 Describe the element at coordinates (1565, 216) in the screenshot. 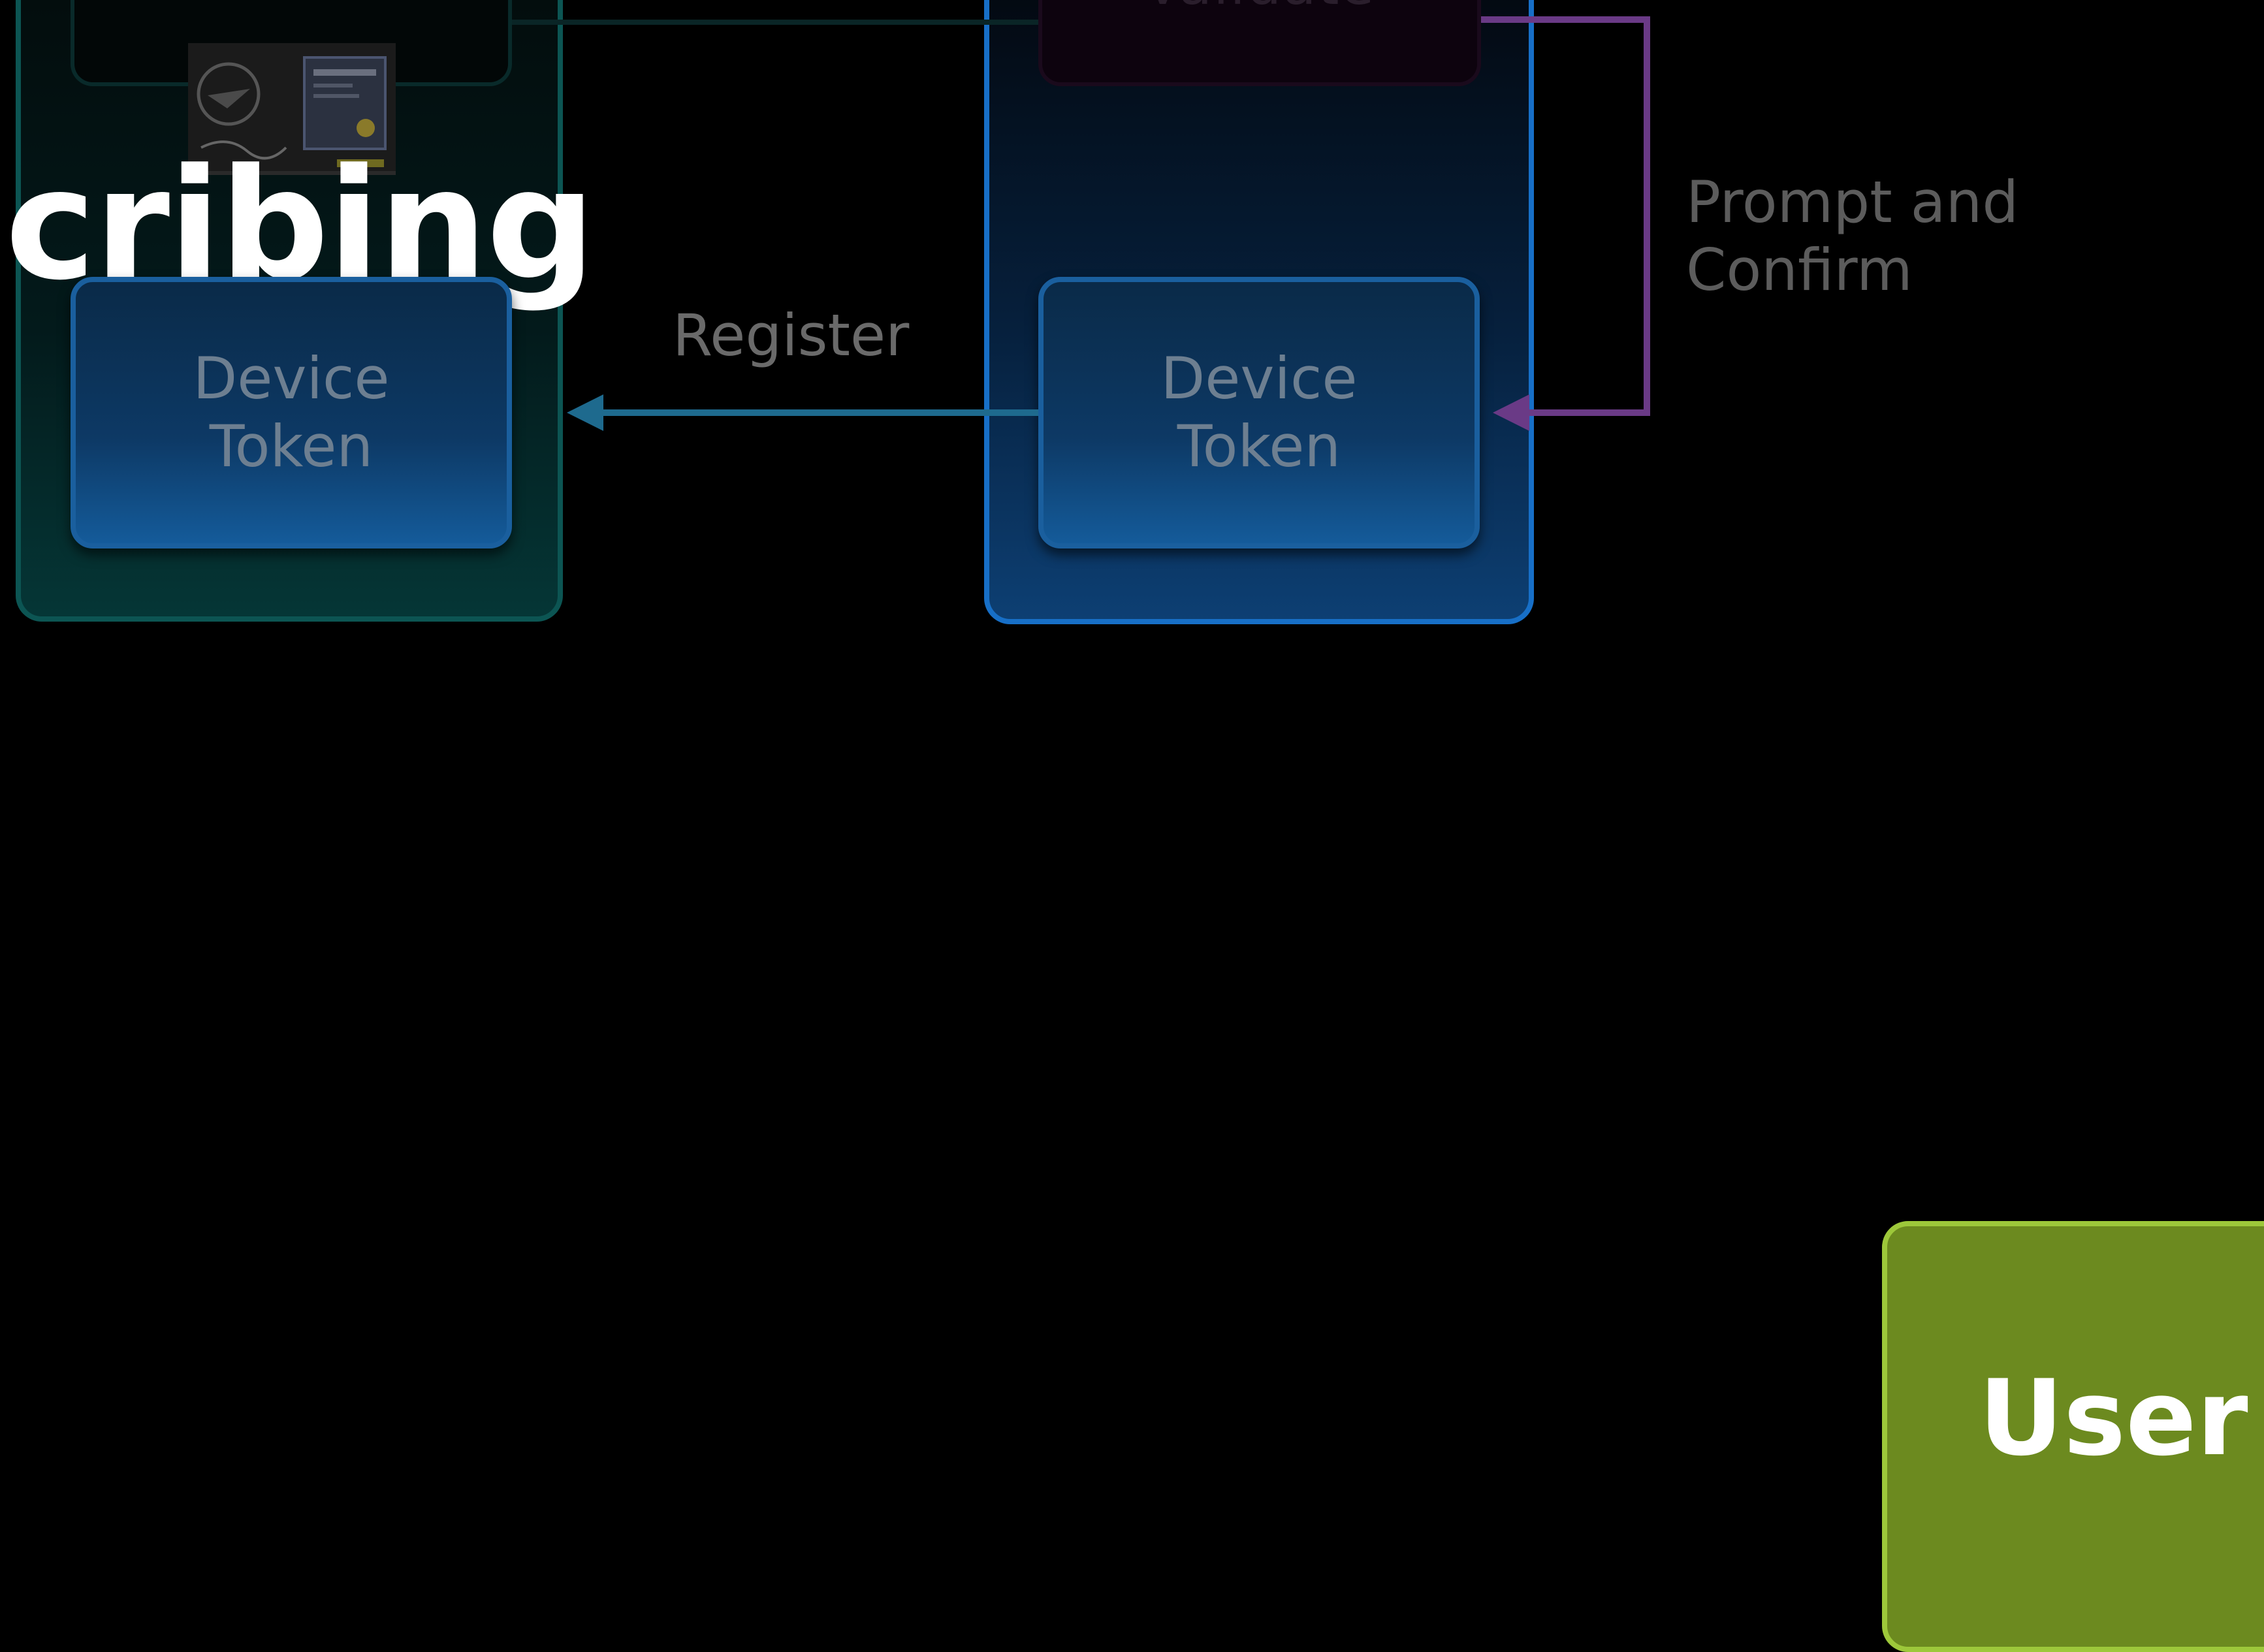

I see `prompt-arrow-line` at that location.